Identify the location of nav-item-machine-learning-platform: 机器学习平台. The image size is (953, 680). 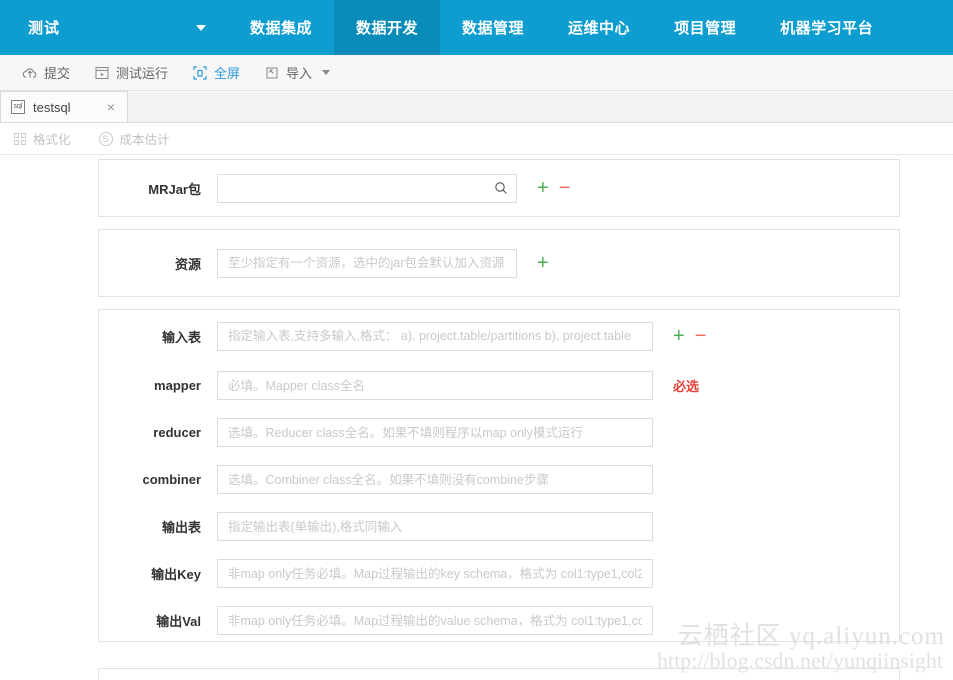
(827, 27).